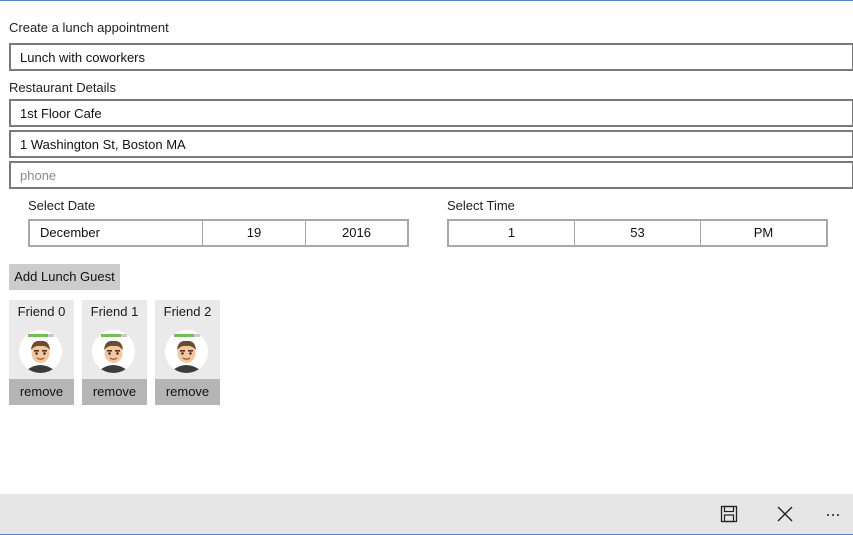  Describe the element at coordinates (512, 233) in the screenshot. I see `time-hour: 1` at that location.